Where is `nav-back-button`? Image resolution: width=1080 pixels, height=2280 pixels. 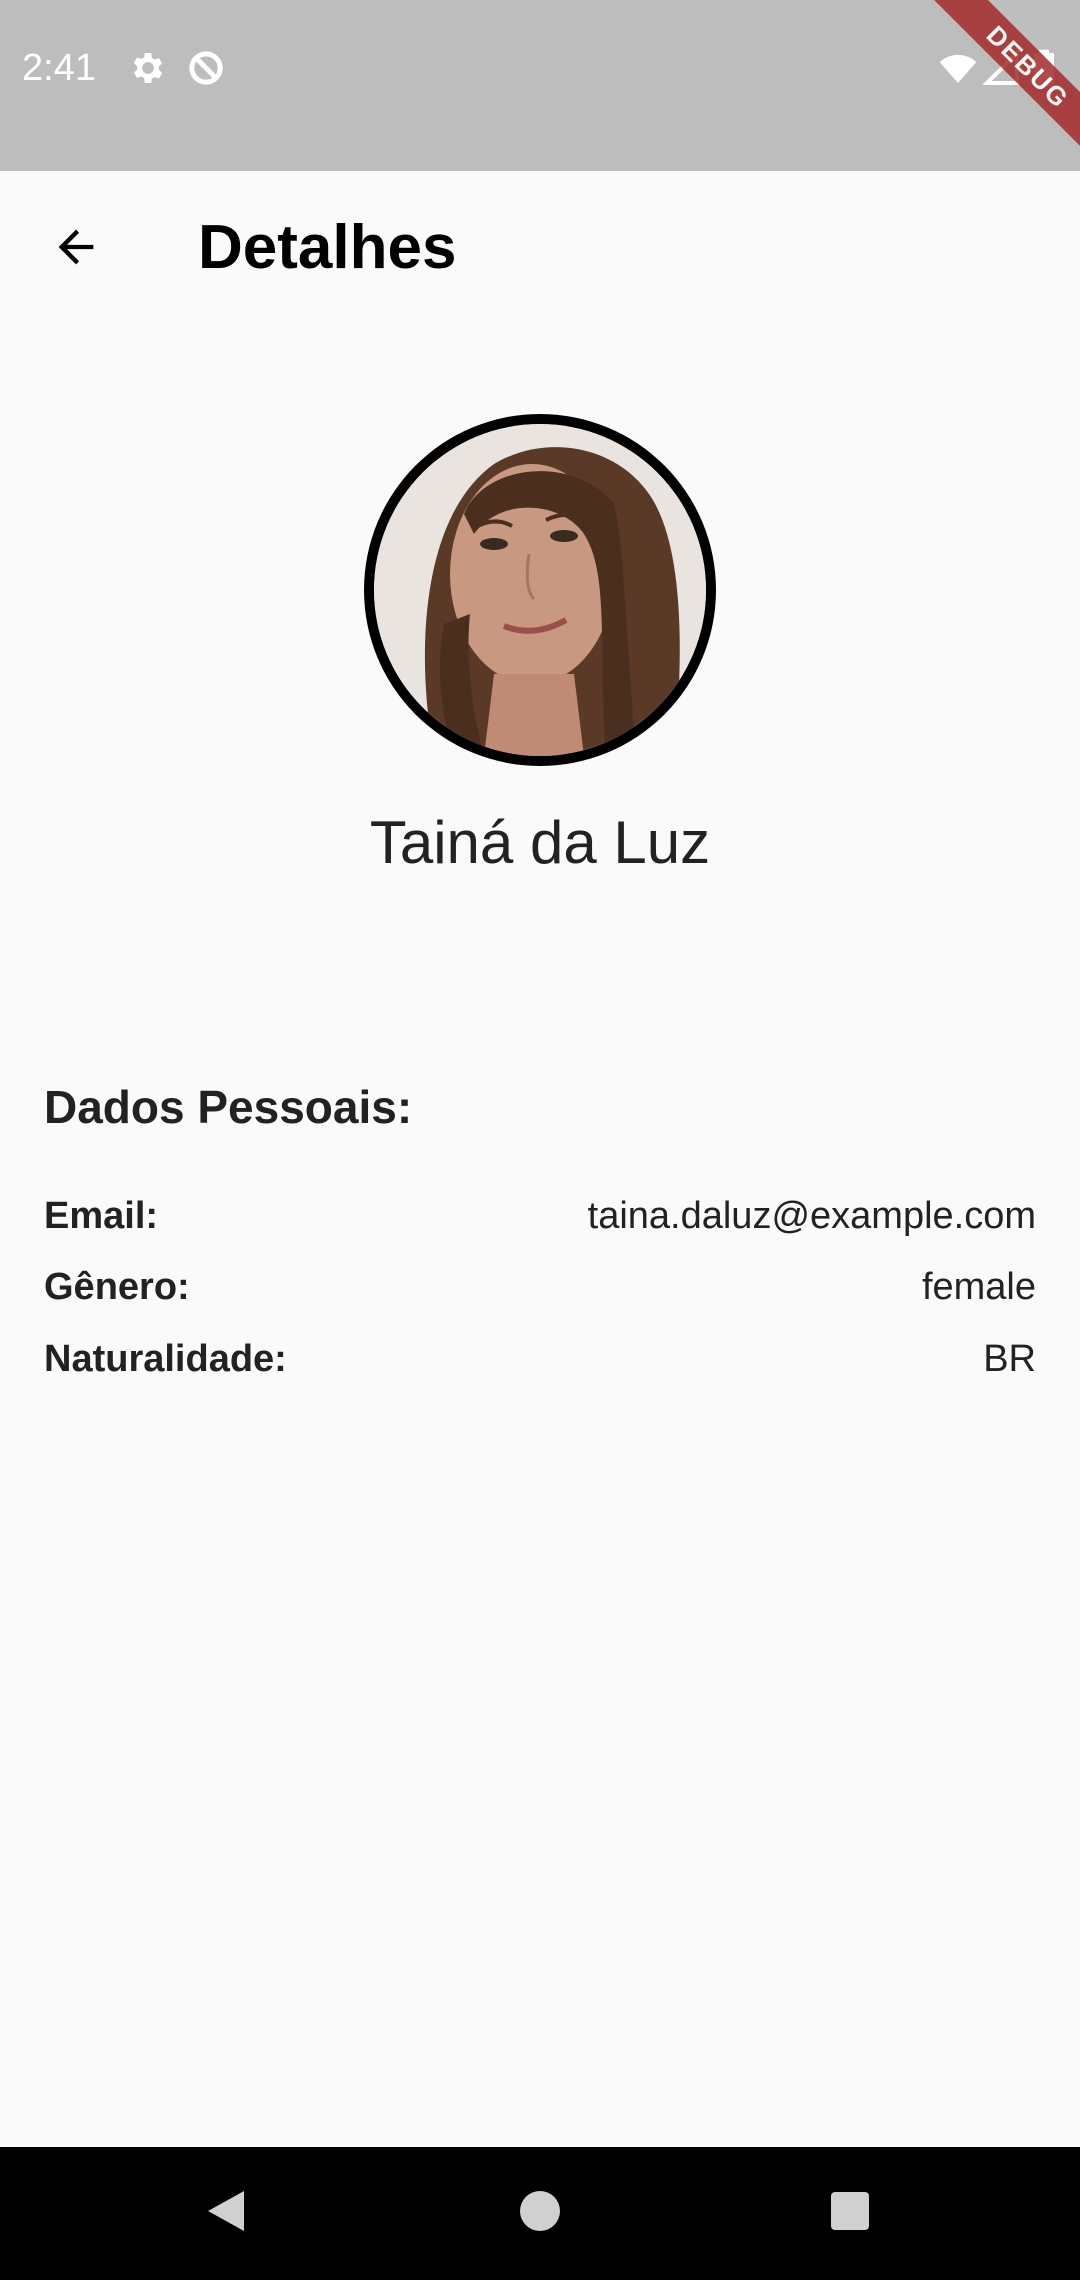
nav-back-button is located at coordinates (226, 2213).